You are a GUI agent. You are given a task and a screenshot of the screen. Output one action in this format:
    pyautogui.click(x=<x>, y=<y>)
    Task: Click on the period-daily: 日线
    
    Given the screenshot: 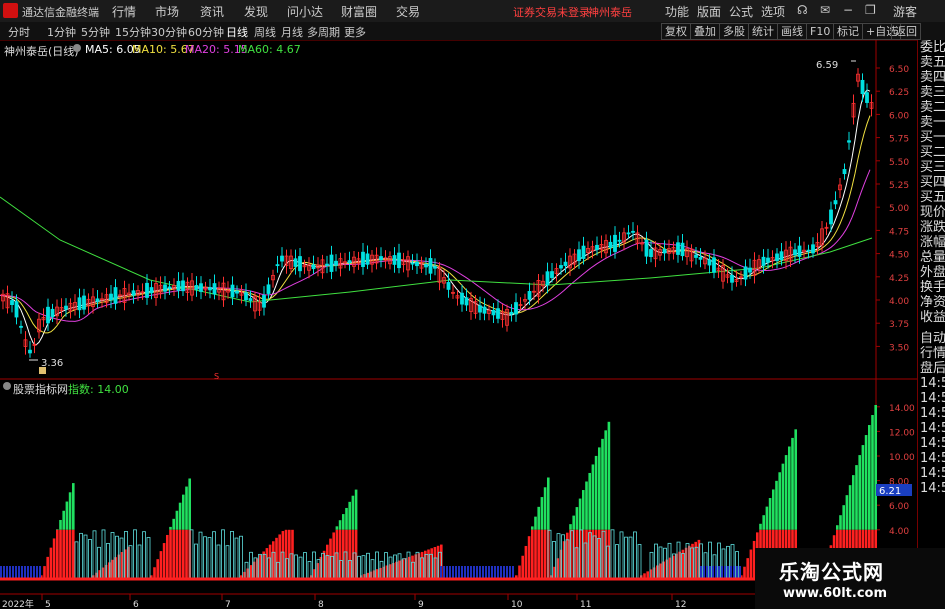 What is the action you would take?
    pyautogui.click(x=237, y=32)
    